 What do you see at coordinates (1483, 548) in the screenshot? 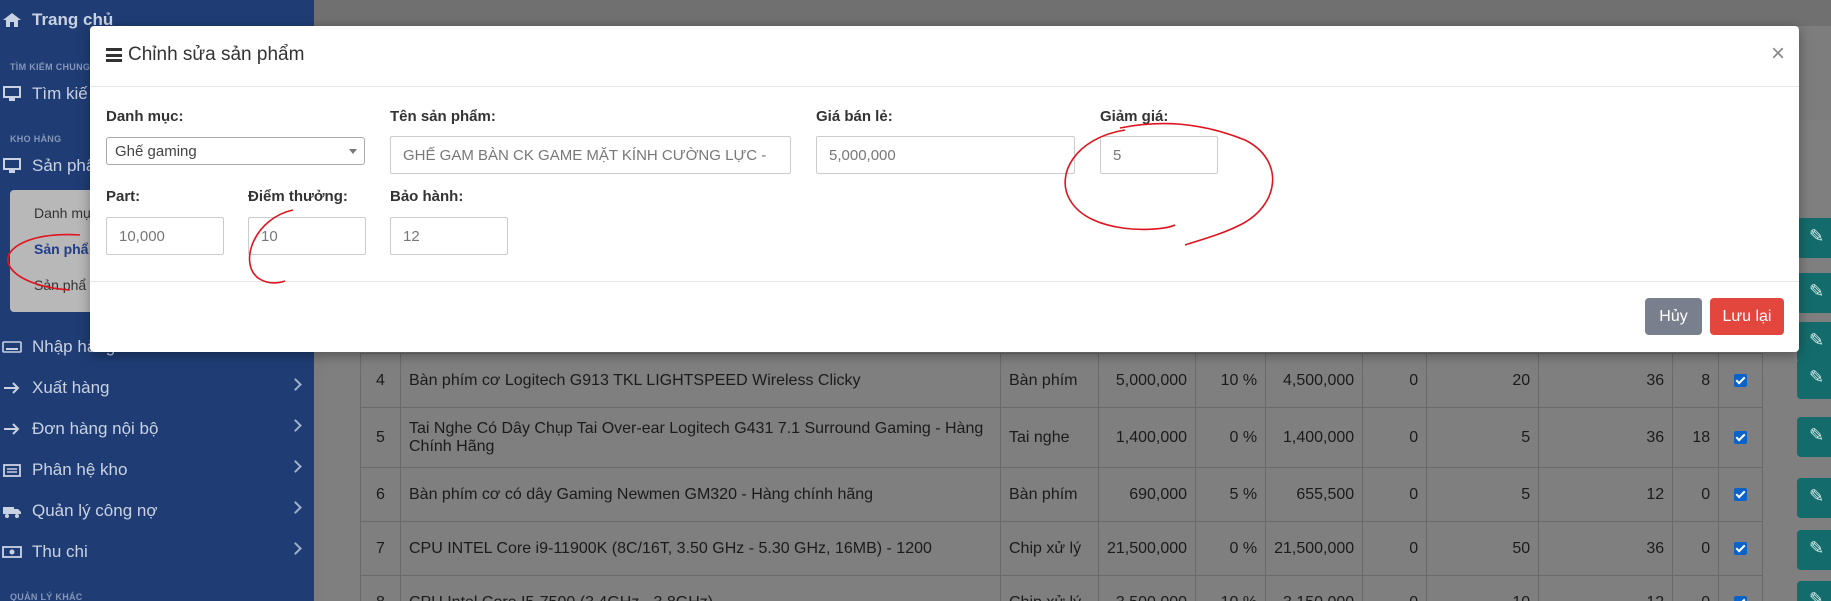
I see `table-cell-c2: 50` at bounding box center [1483, 548].